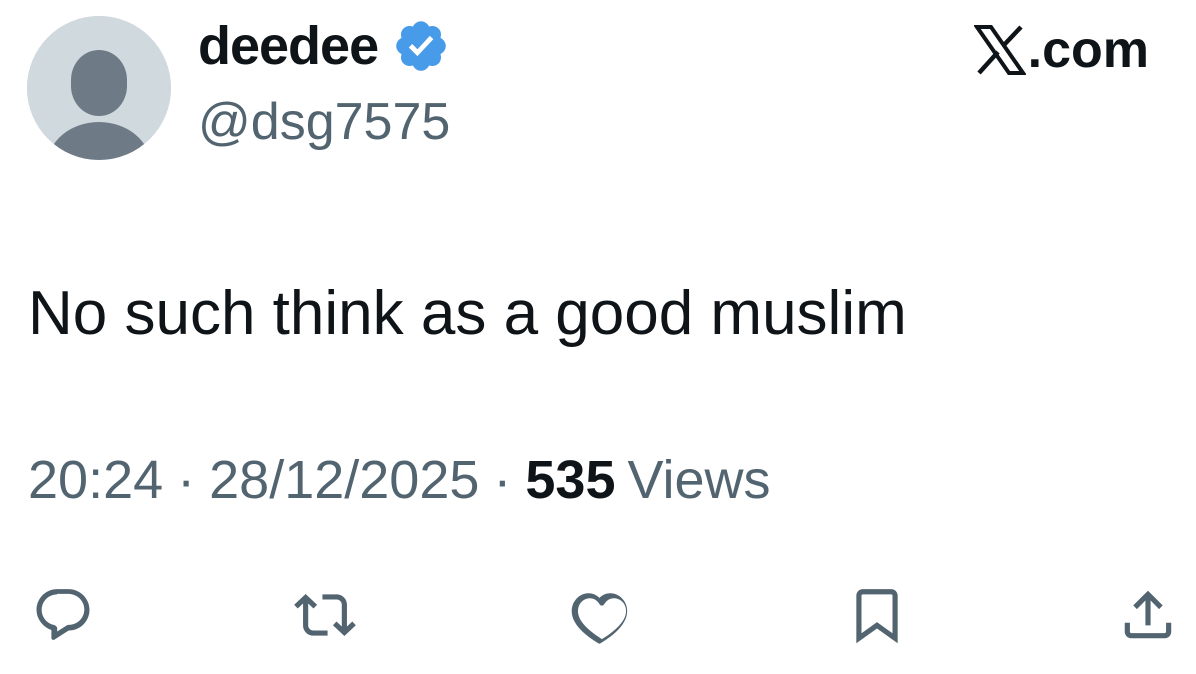  I want to click on default-avatar-icon, so click(99, 88).